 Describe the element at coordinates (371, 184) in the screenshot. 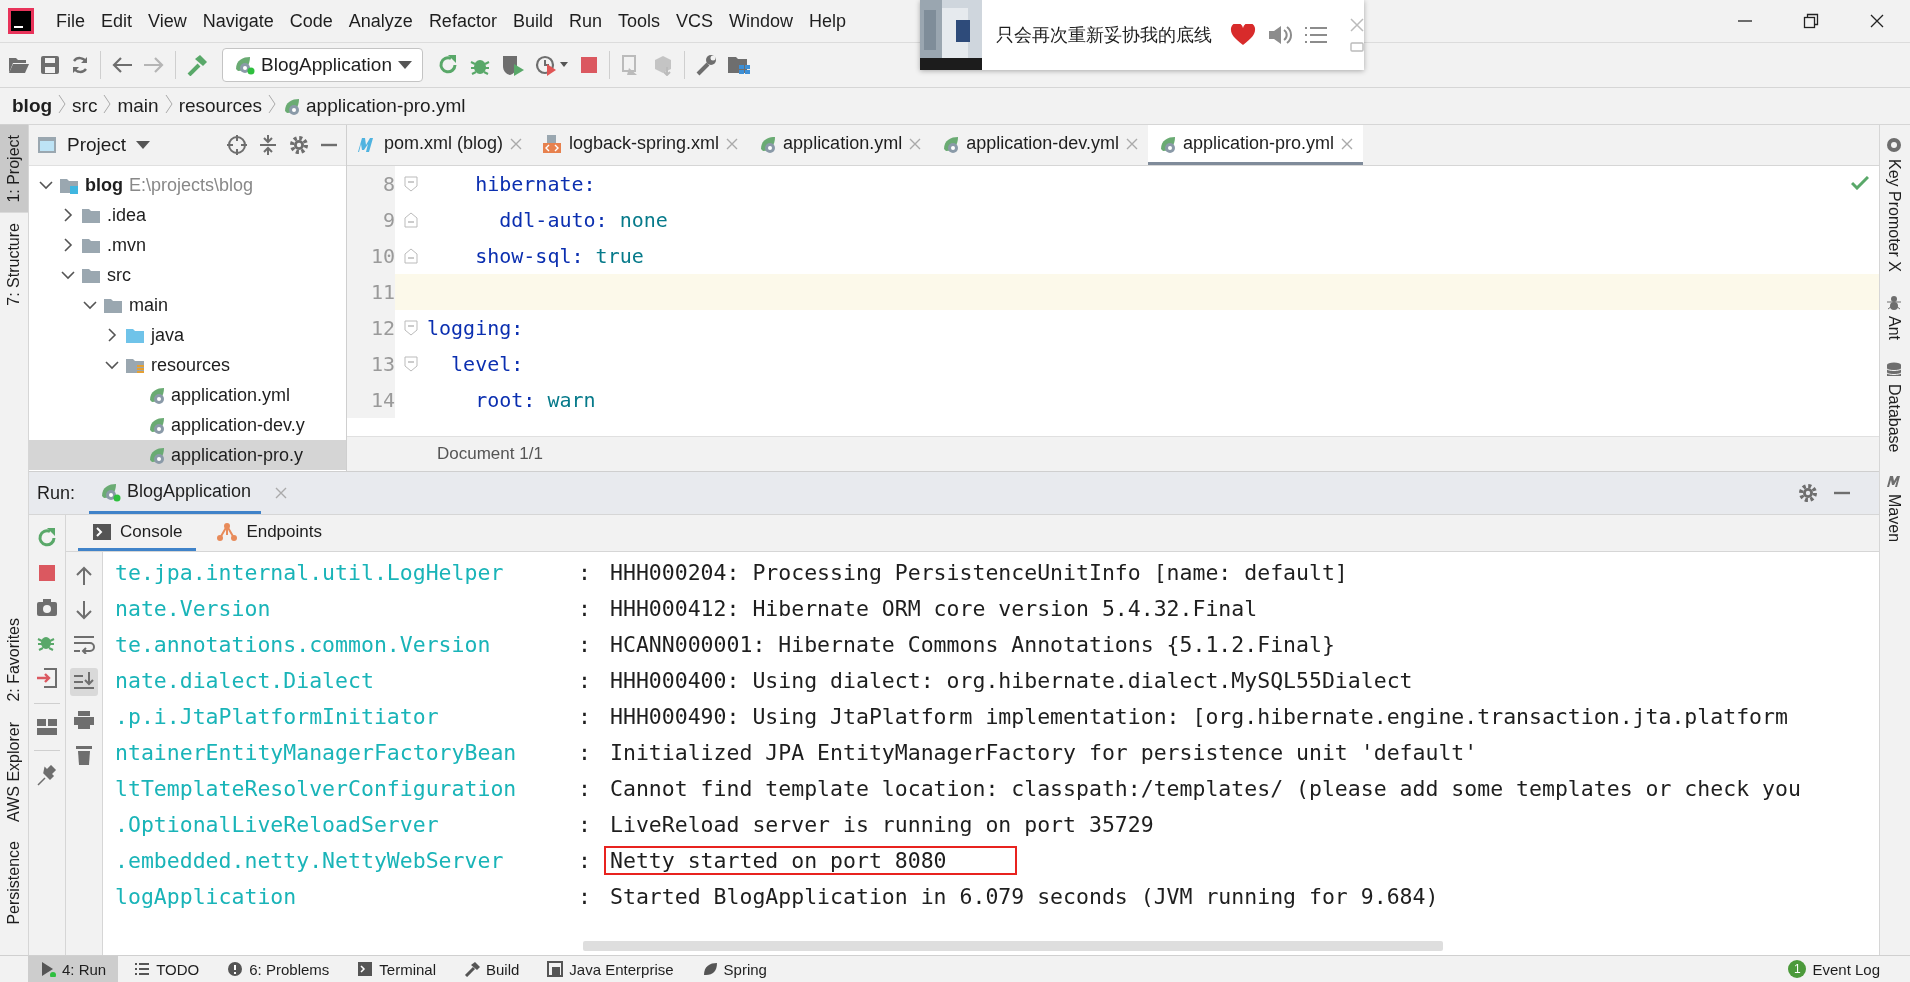

I see `line-number: 8` at that location.